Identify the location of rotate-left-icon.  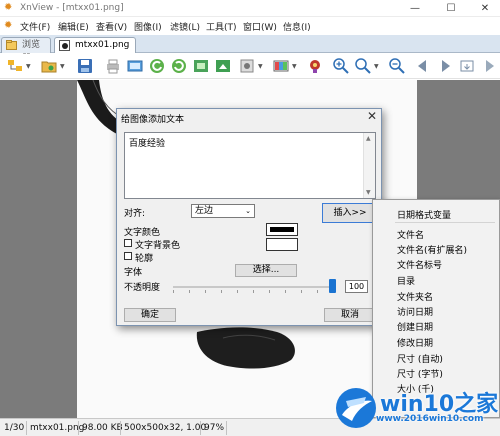
(157, 66).